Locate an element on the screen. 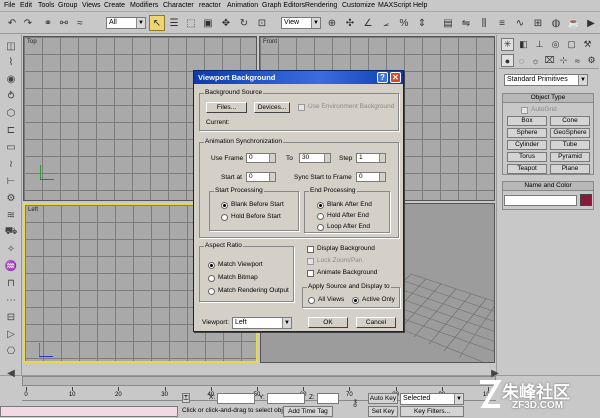  plane-icon: ▭ is located at coordinates (11, 147).